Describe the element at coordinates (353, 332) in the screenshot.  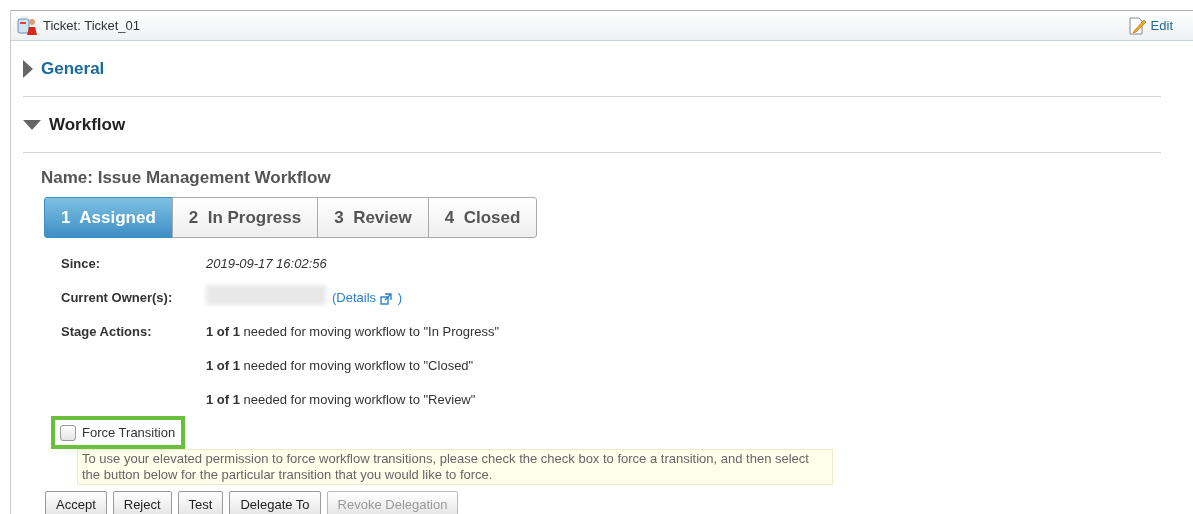
I see `stage-action-text: 1 of 1 needed for moving workflow to "In Progress"` at that location.